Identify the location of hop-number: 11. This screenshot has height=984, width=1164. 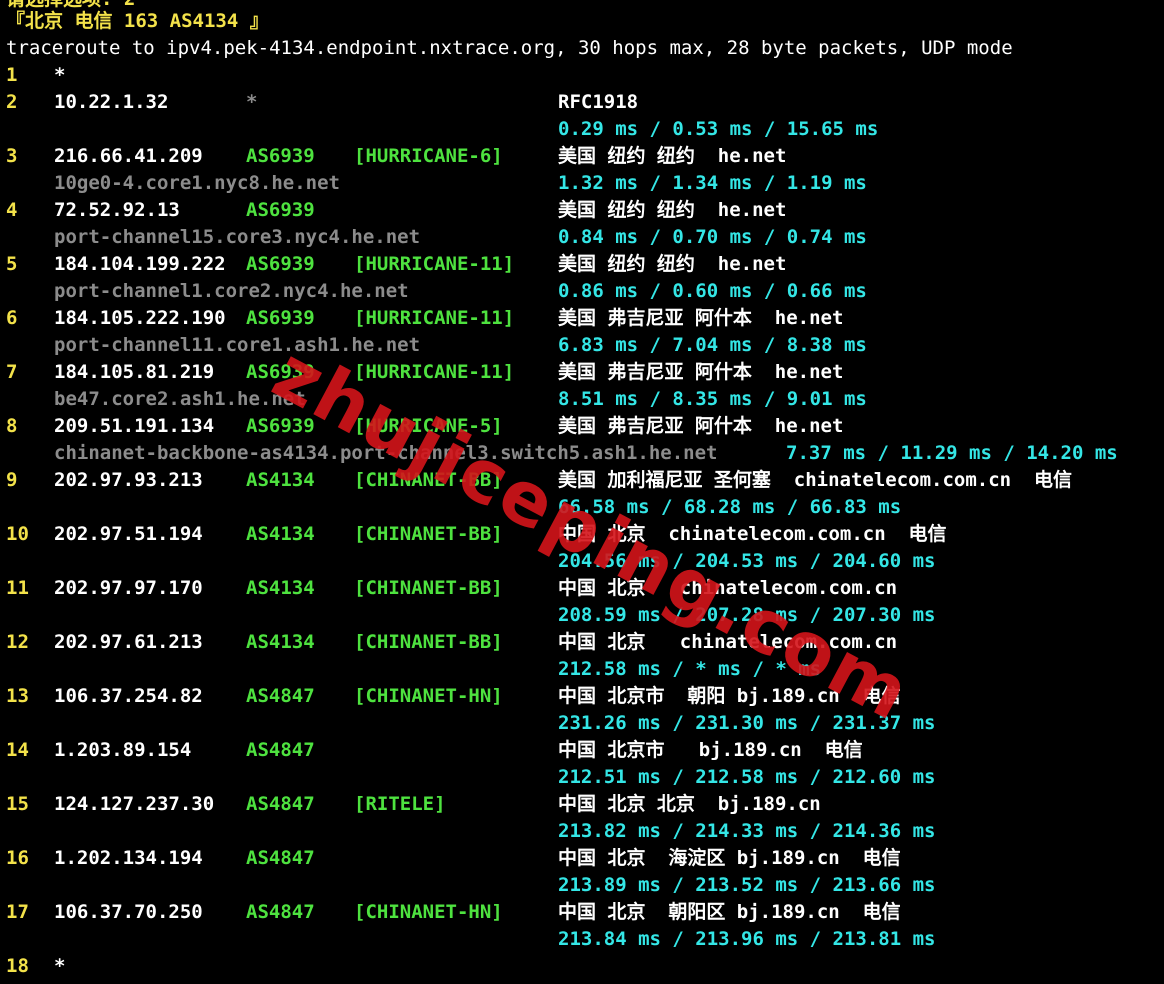
(17, 588).